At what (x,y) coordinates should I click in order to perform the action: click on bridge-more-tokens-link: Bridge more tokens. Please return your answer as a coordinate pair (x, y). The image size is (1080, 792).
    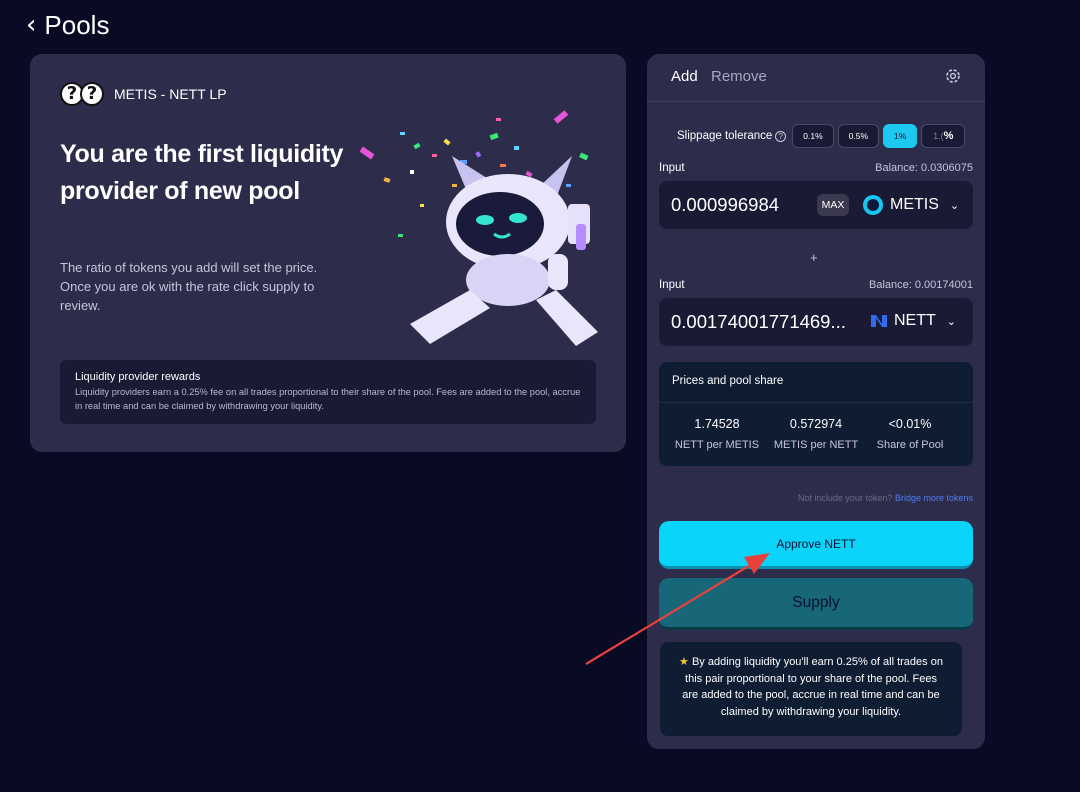
    Looking at the image, I should click on (934, 498).